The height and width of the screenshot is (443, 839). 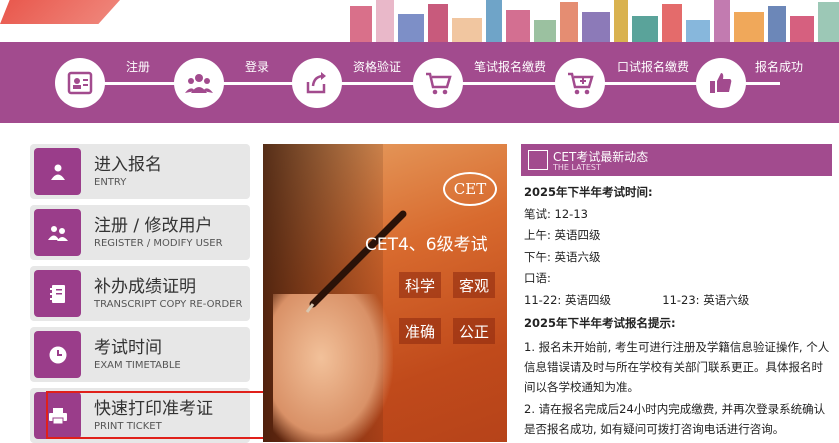 What do you see at coordinates (153, 226) in the screenshot?
I see `menu-register-label: 注册 / 修改用户` at bounding box center [153, 226].